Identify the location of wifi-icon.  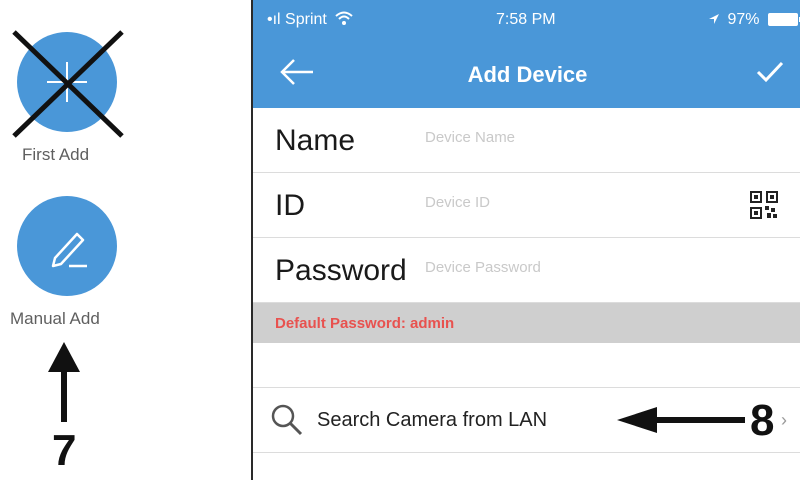
(344, 18).